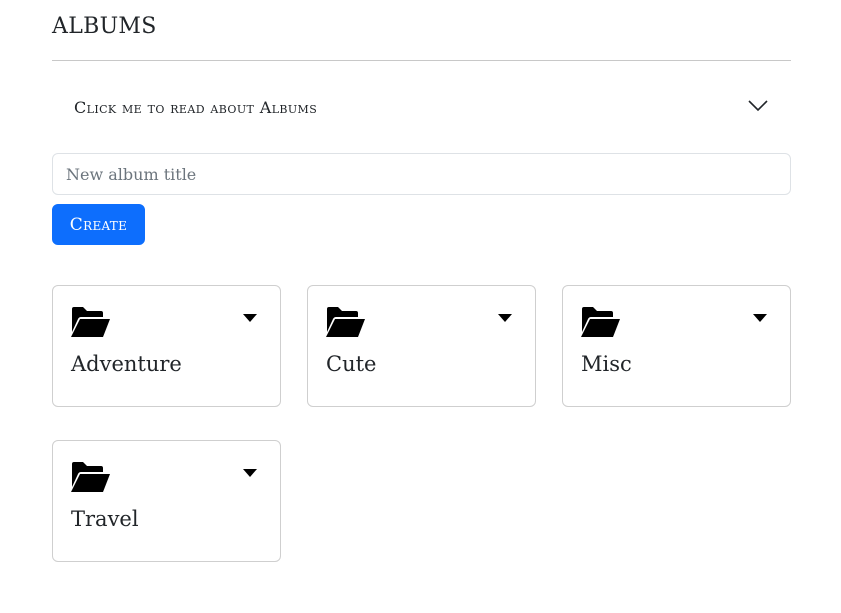 This screenshot has width=841, height=613. I want to click on album-name: Misc, so click(606, 364).